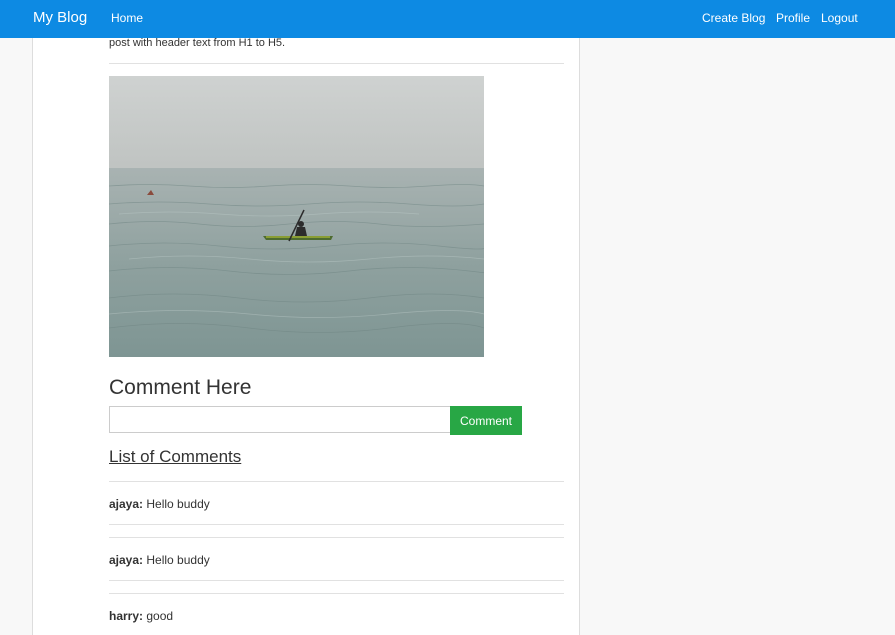 The width and height of the screenshot is (895, 635). I want to click on comment-submit-button: Comment, so click(486, 420).